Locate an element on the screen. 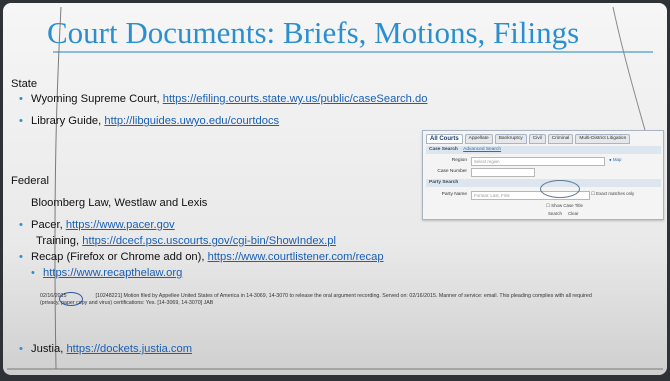 This screenshot has width=670, height=381. list-item: Justia, https://dockets.justia.com is located at coordinates (105, 349).